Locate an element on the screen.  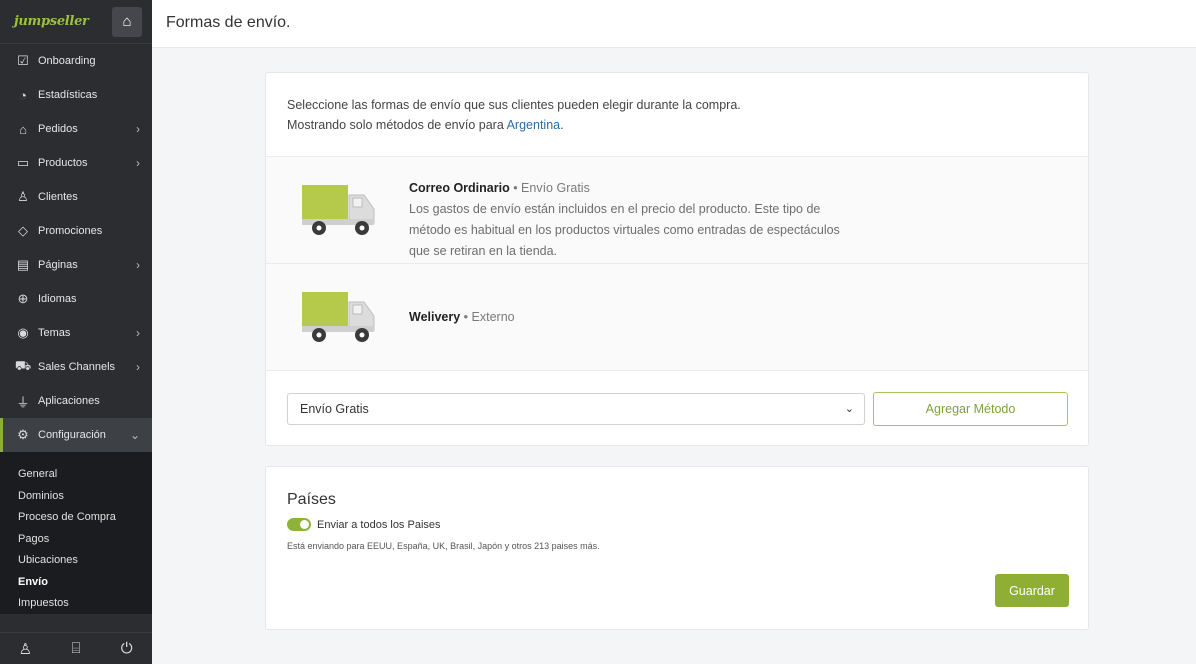
logo: jumpseller is located at coordinates (51, 21).